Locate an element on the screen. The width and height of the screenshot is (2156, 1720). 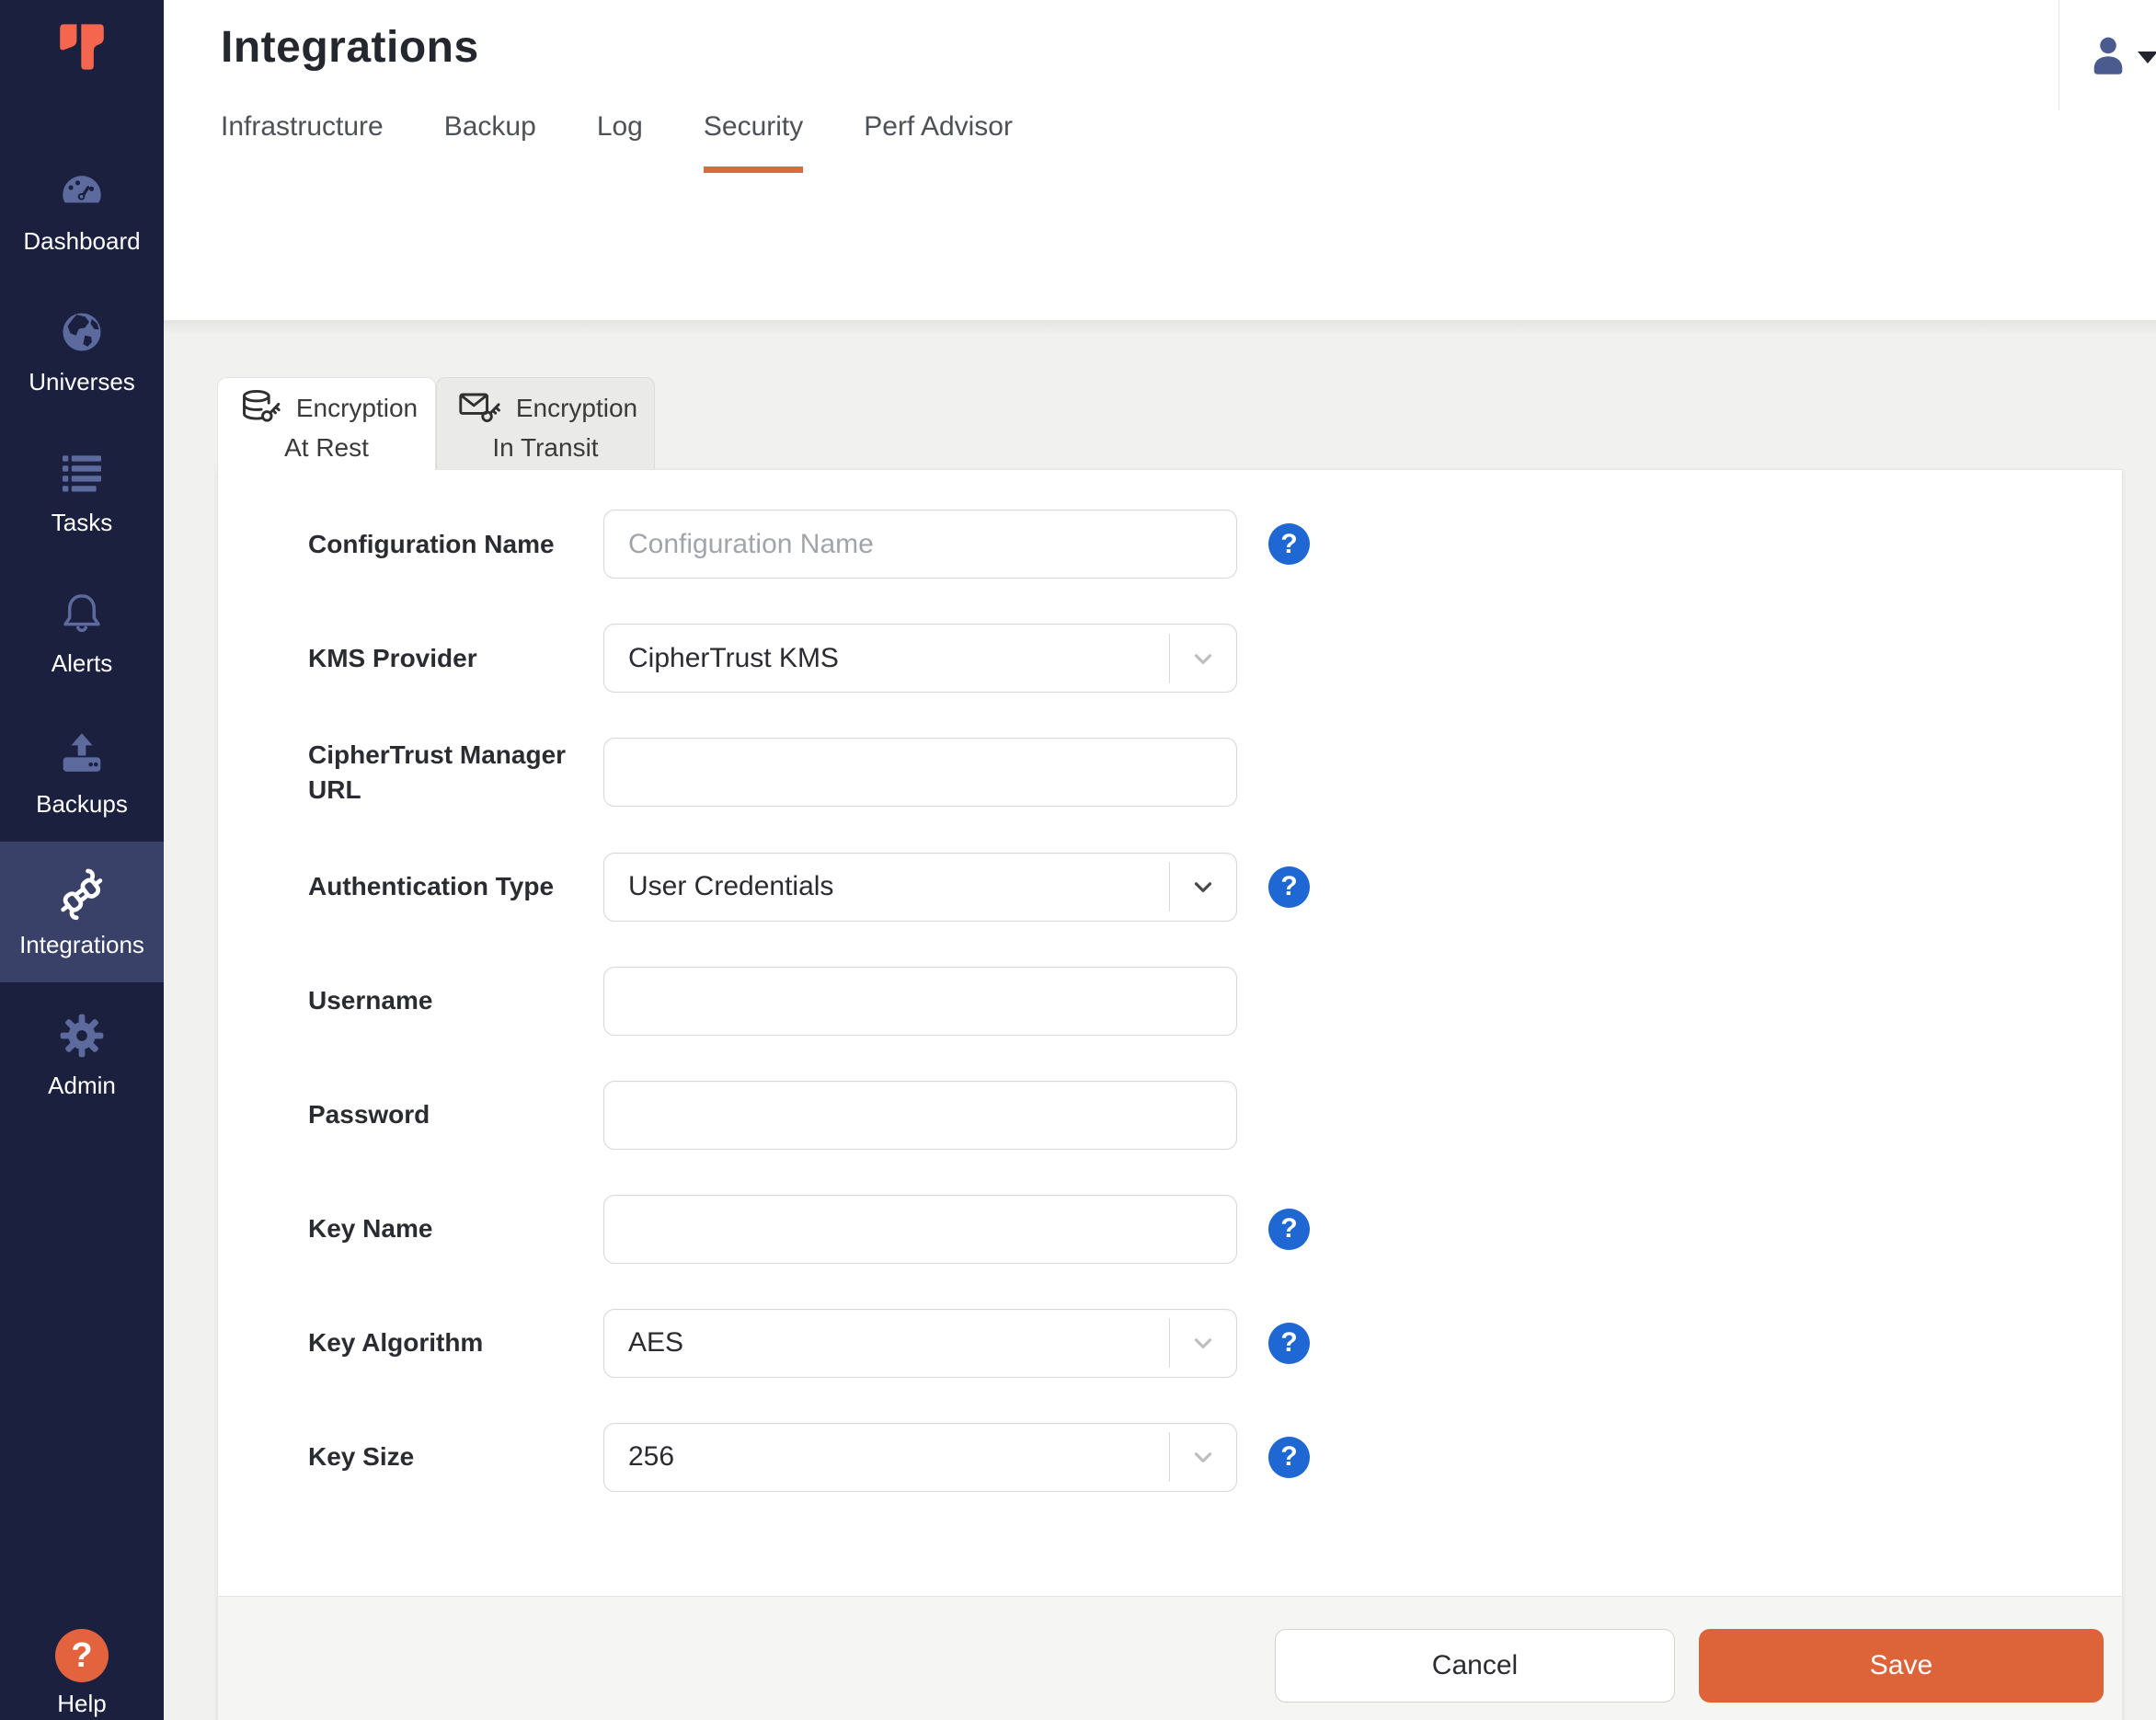
gauge-icon is located at coordinates (81, 191).